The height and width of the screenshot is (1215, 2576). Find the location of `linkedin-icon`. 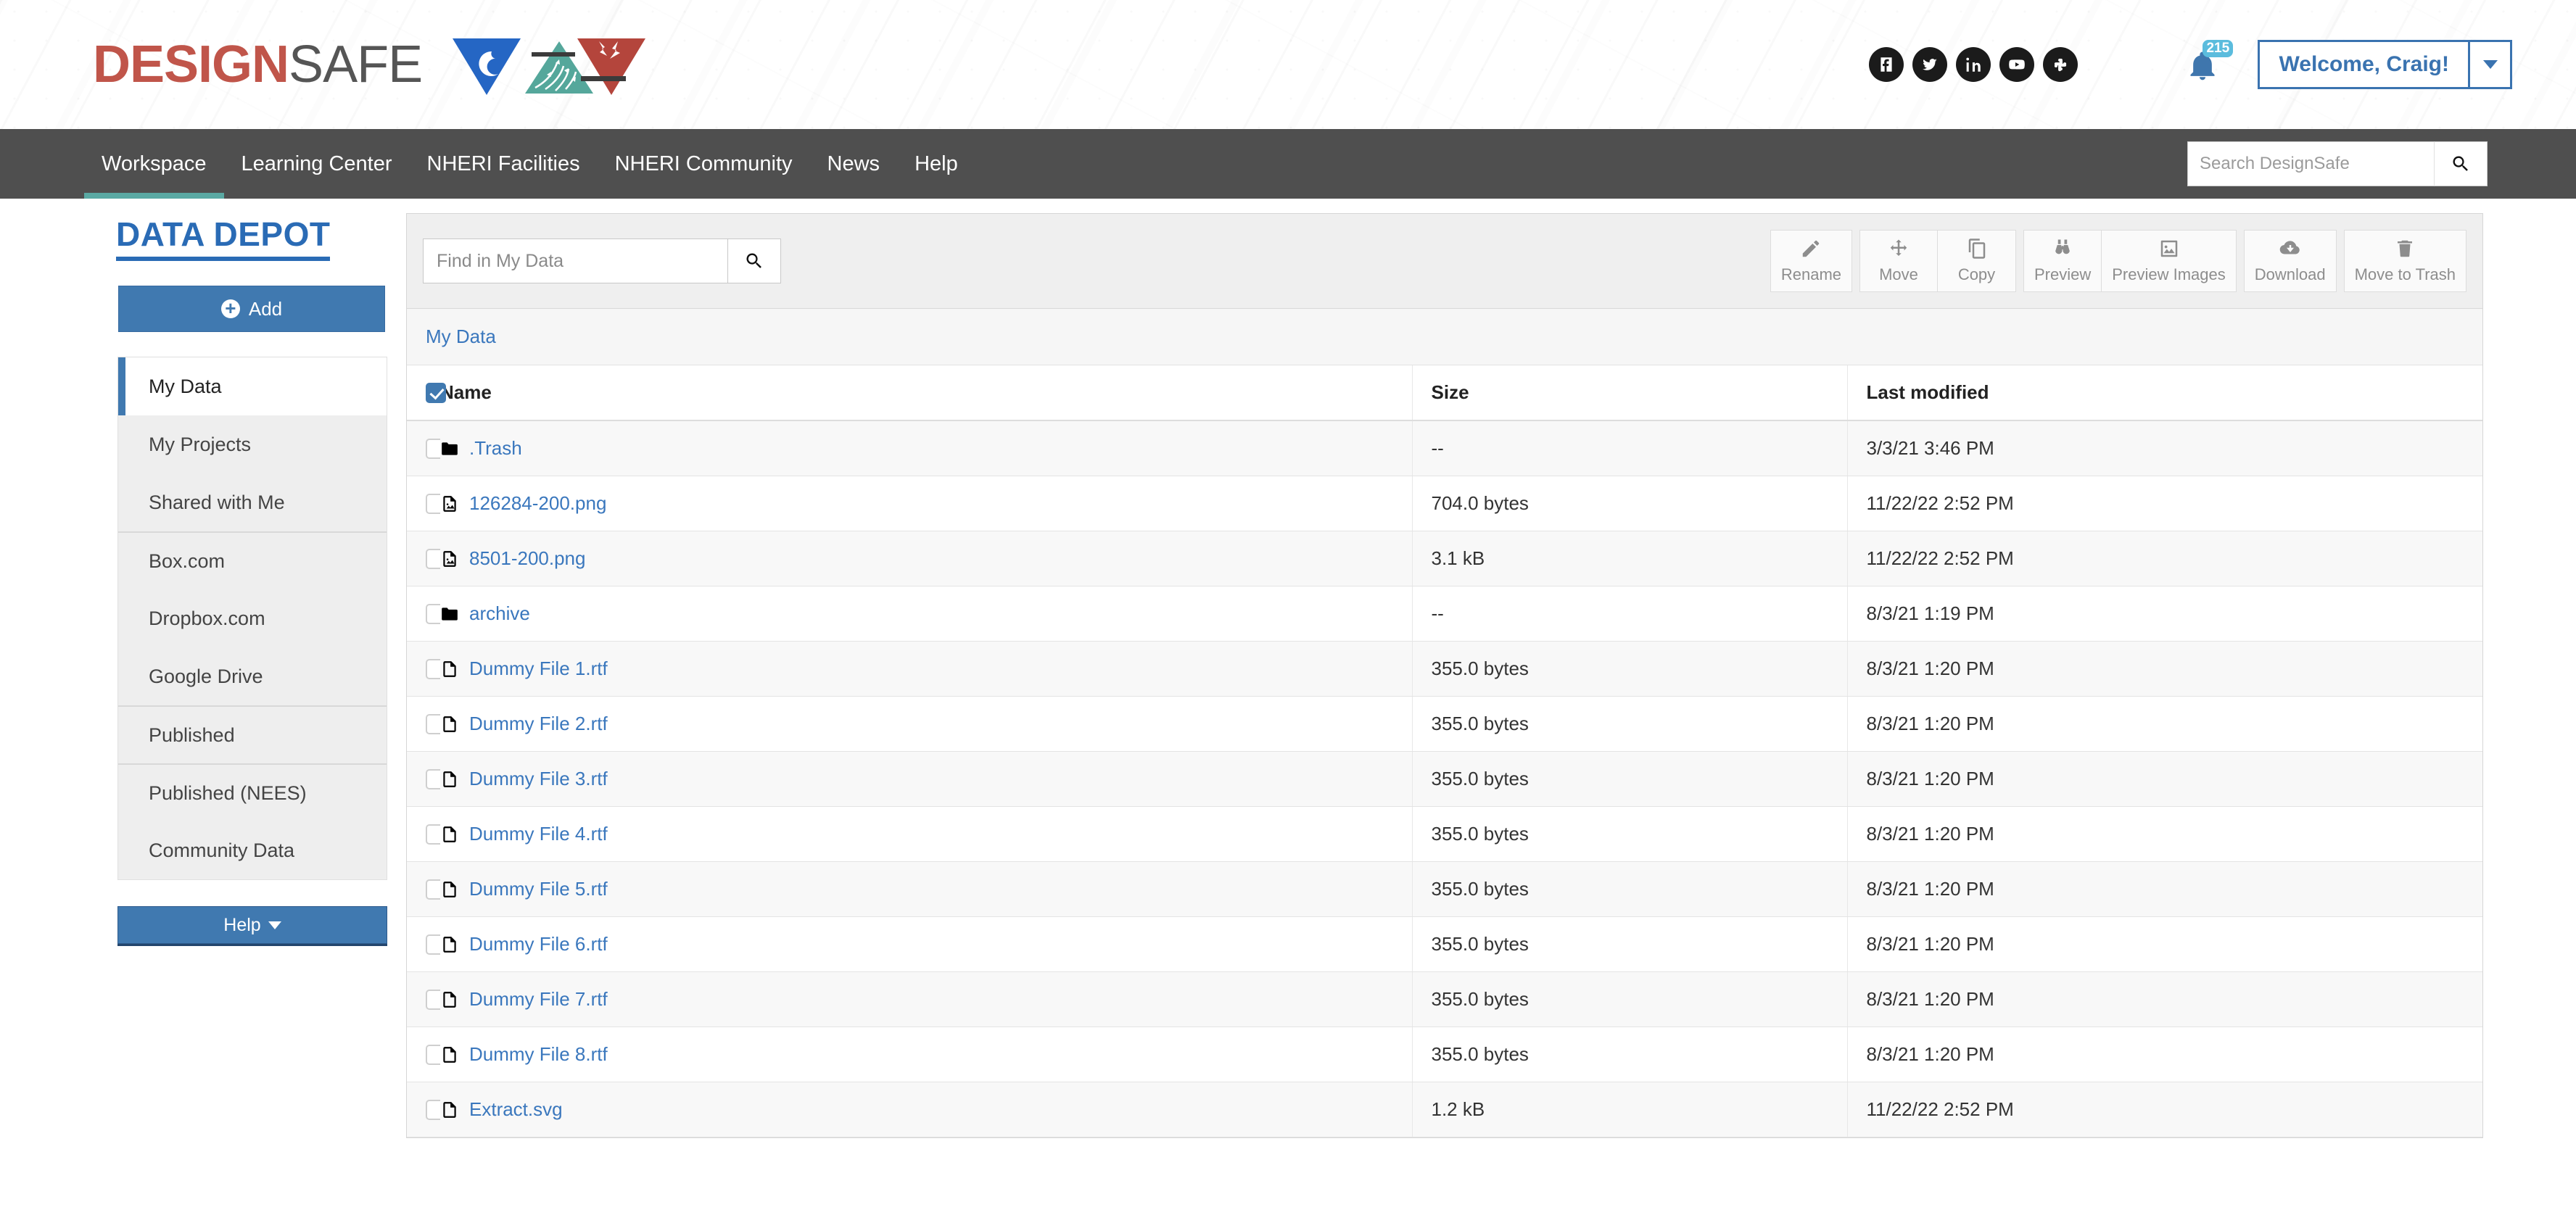

linkedin-icon is located at coordinates (1973, 64).